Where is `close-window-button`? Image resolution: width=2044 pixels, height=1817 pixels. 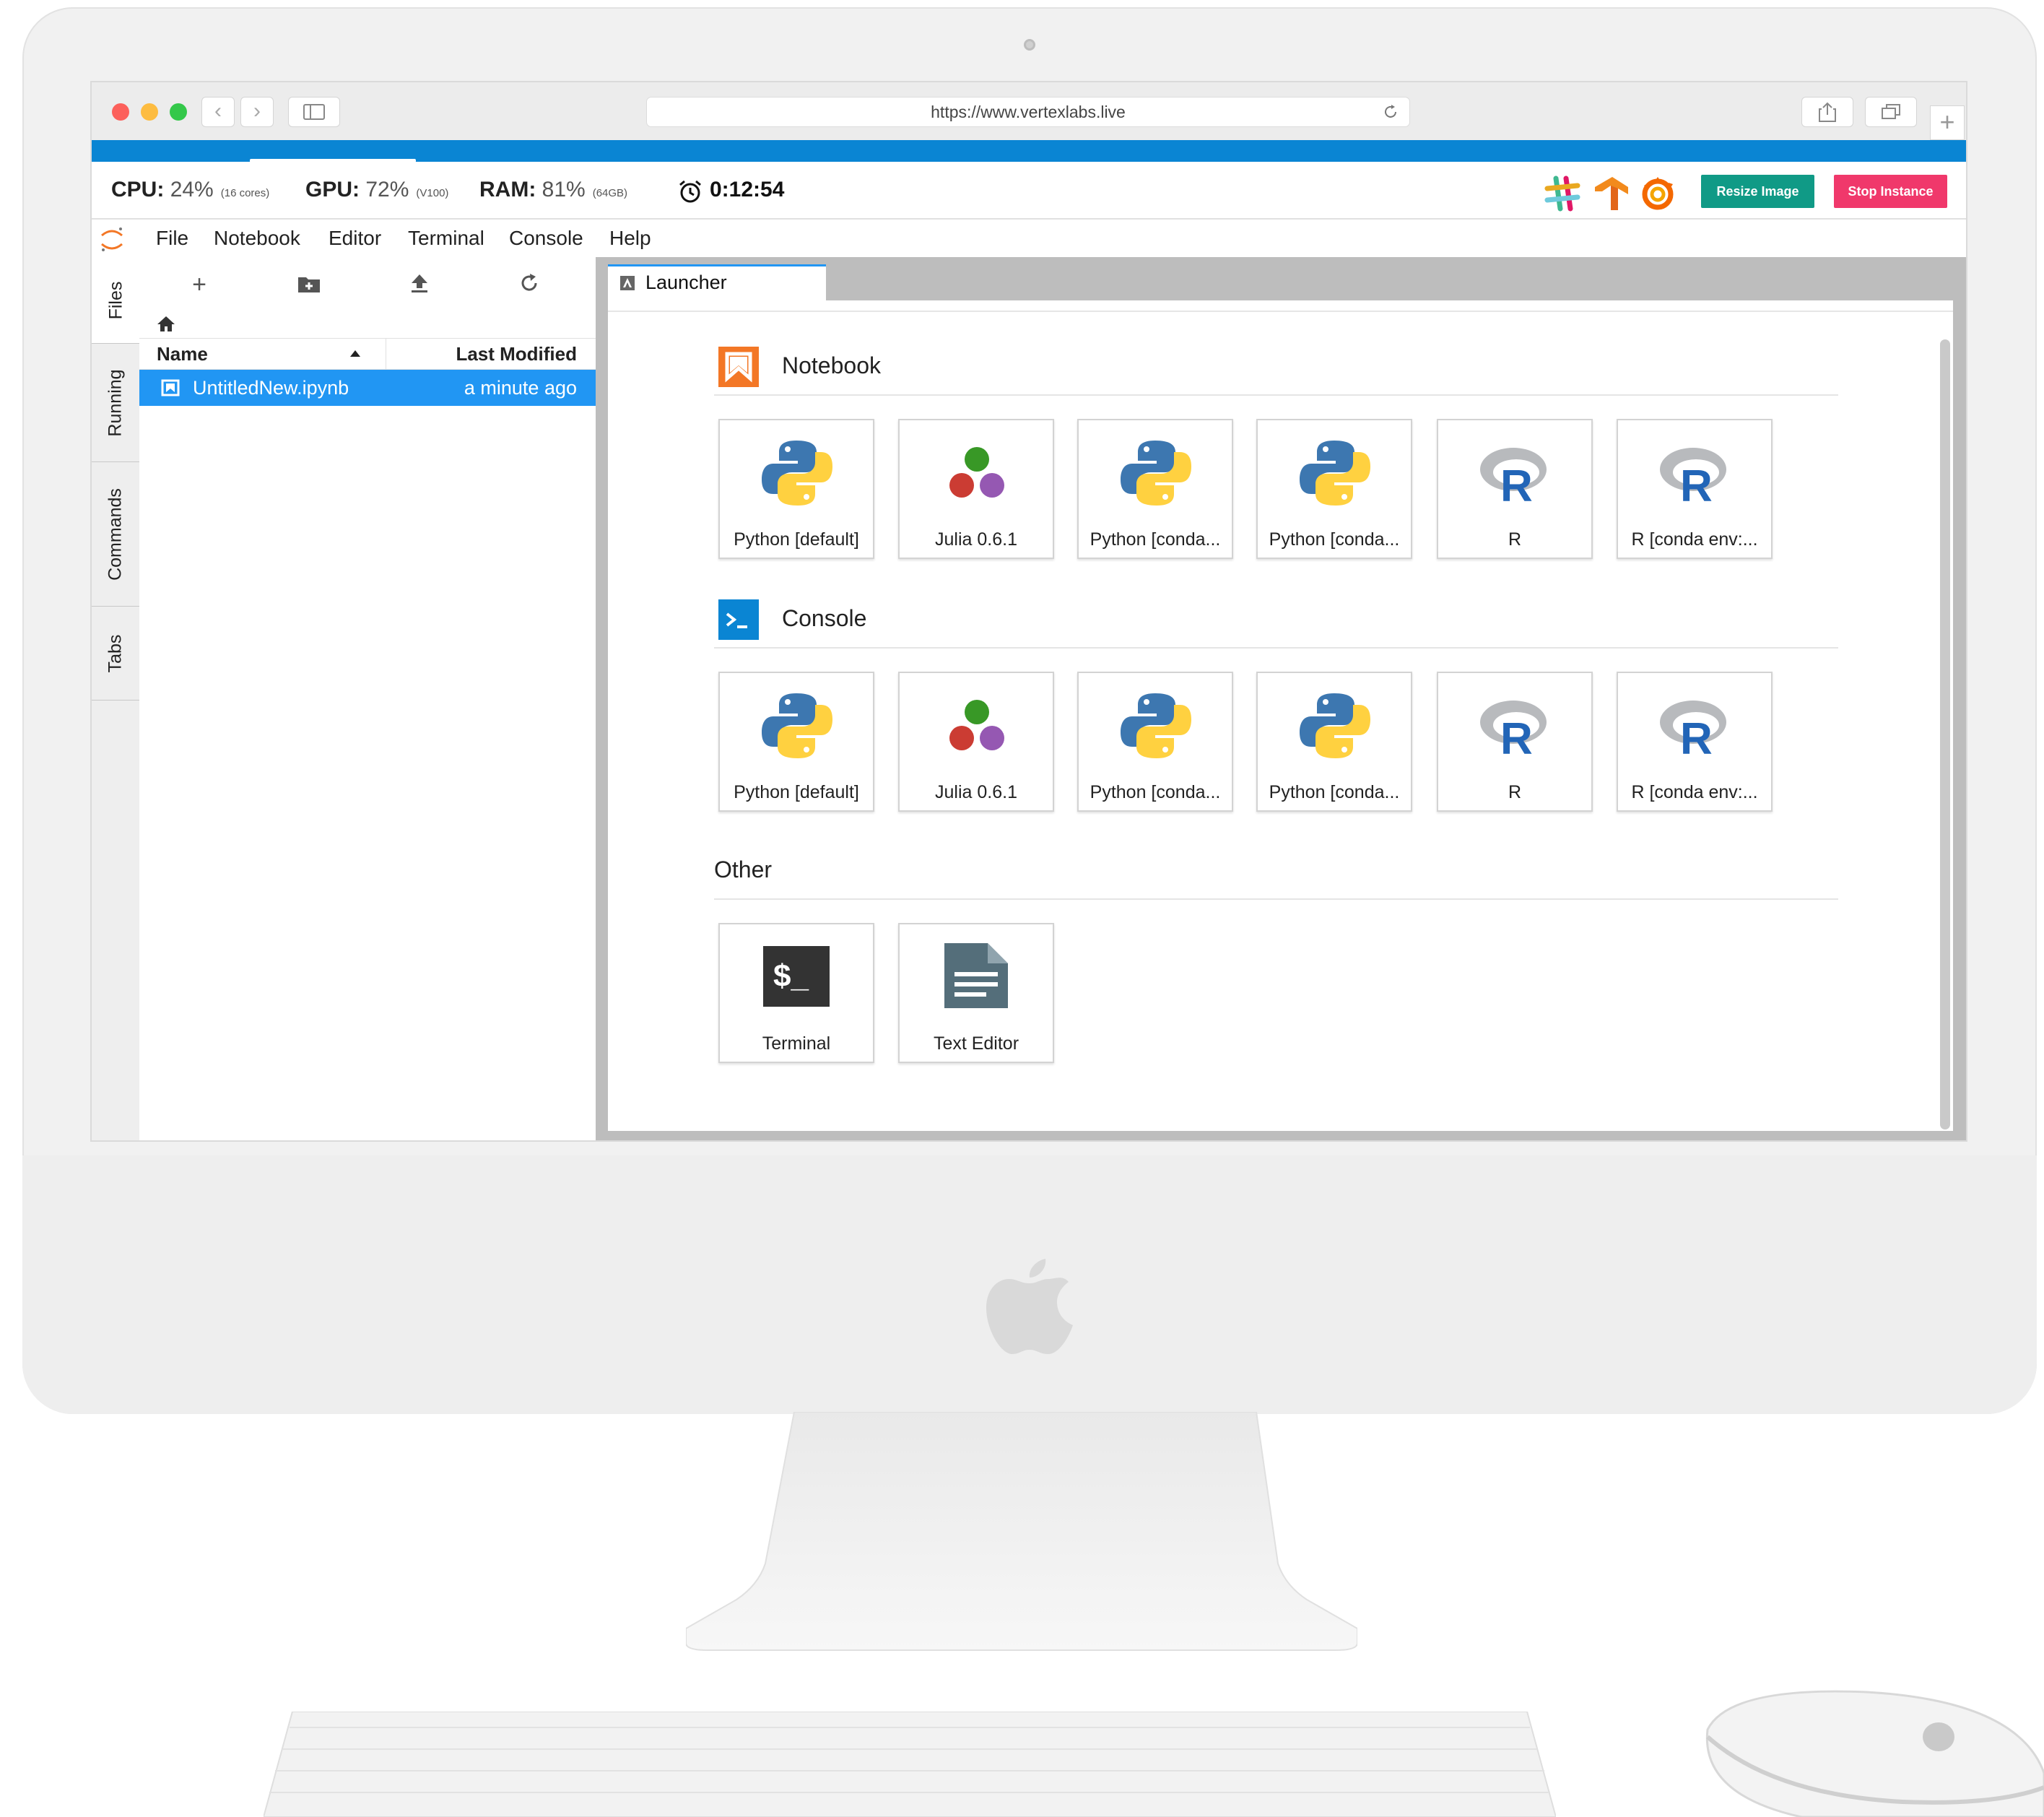 close-window-button is located at coordinates (120, 112).